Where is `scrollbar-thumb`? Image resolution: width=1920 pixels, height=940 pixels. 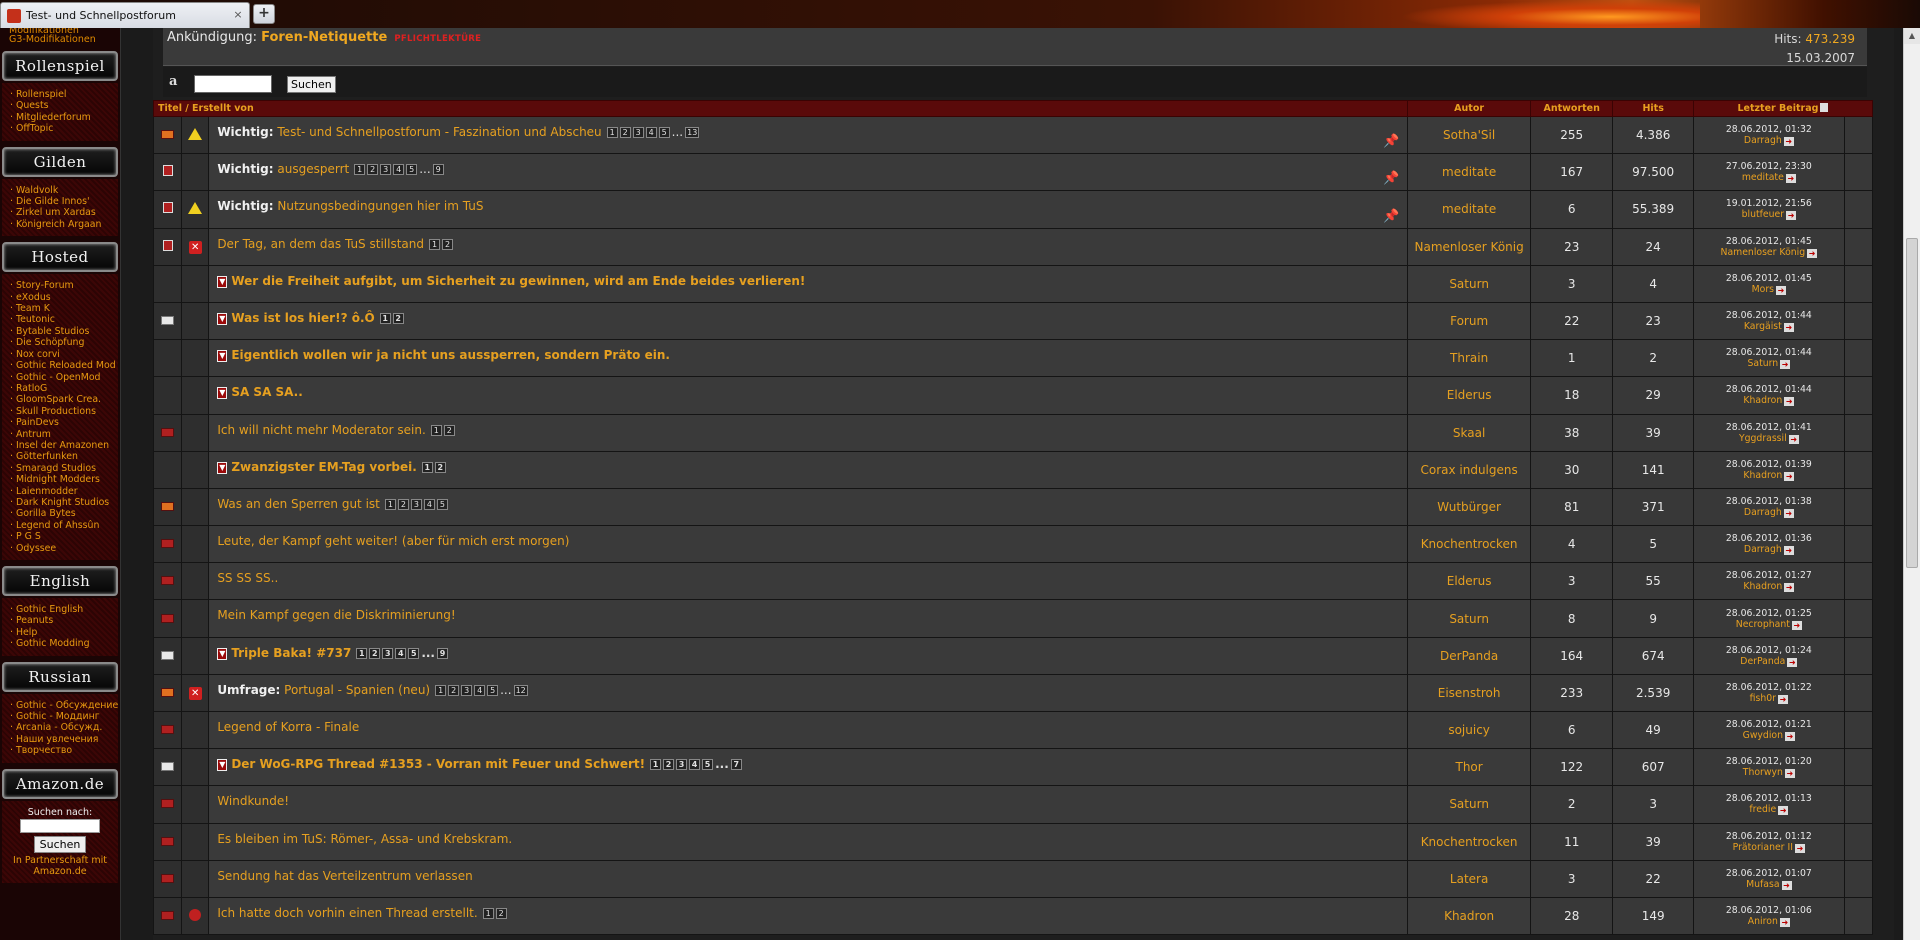 scrollbar-thumb is located at coordinates (1912, 403).